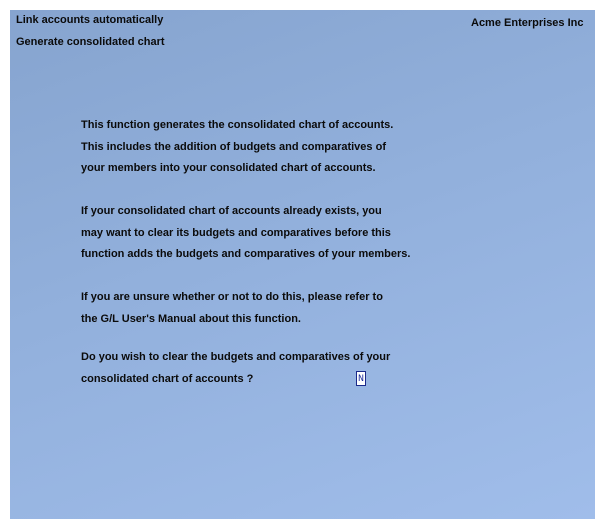 This screenshot has width=595, height=519. I want to click on function-title: Link accounts automatically, so click(90, 20).